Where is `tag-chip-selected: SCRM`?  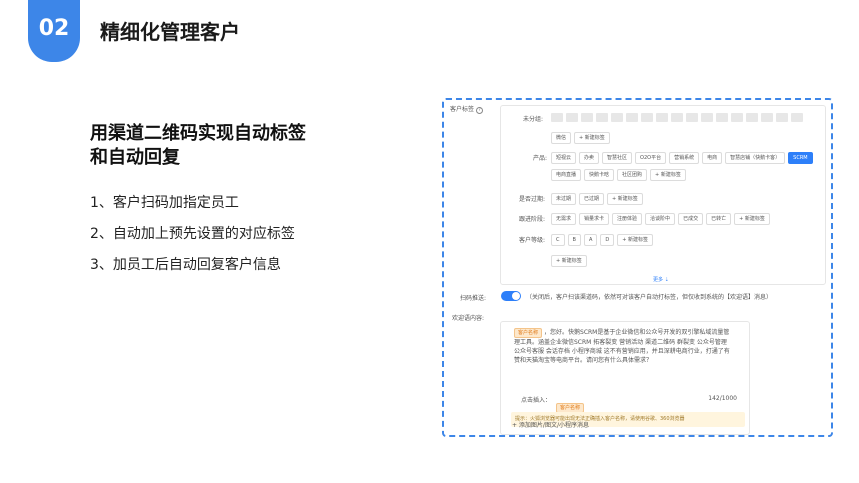
tag-chip-selected: SCRM is located at coordinates (800, 158).